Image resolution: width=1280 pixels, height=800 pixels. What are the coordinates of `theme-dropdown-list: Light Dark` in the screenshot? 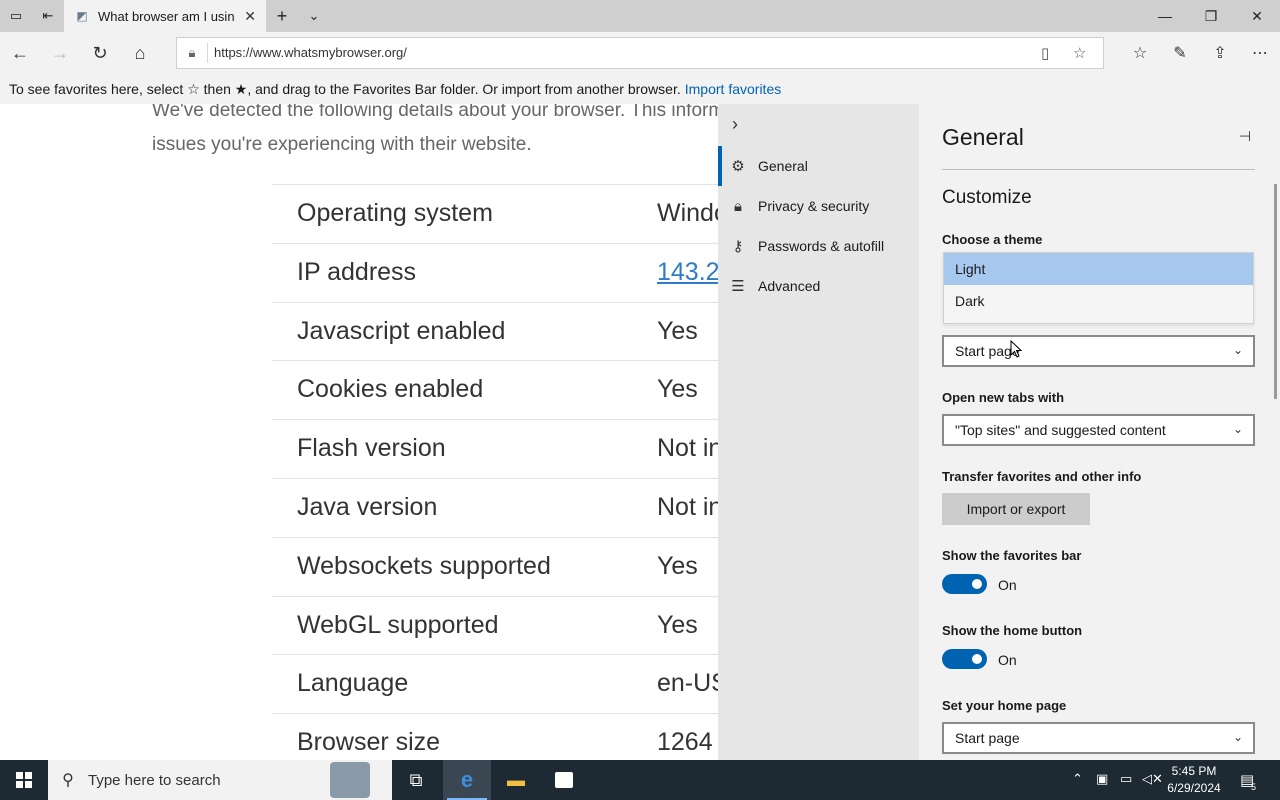 It's located at (1098, 288).